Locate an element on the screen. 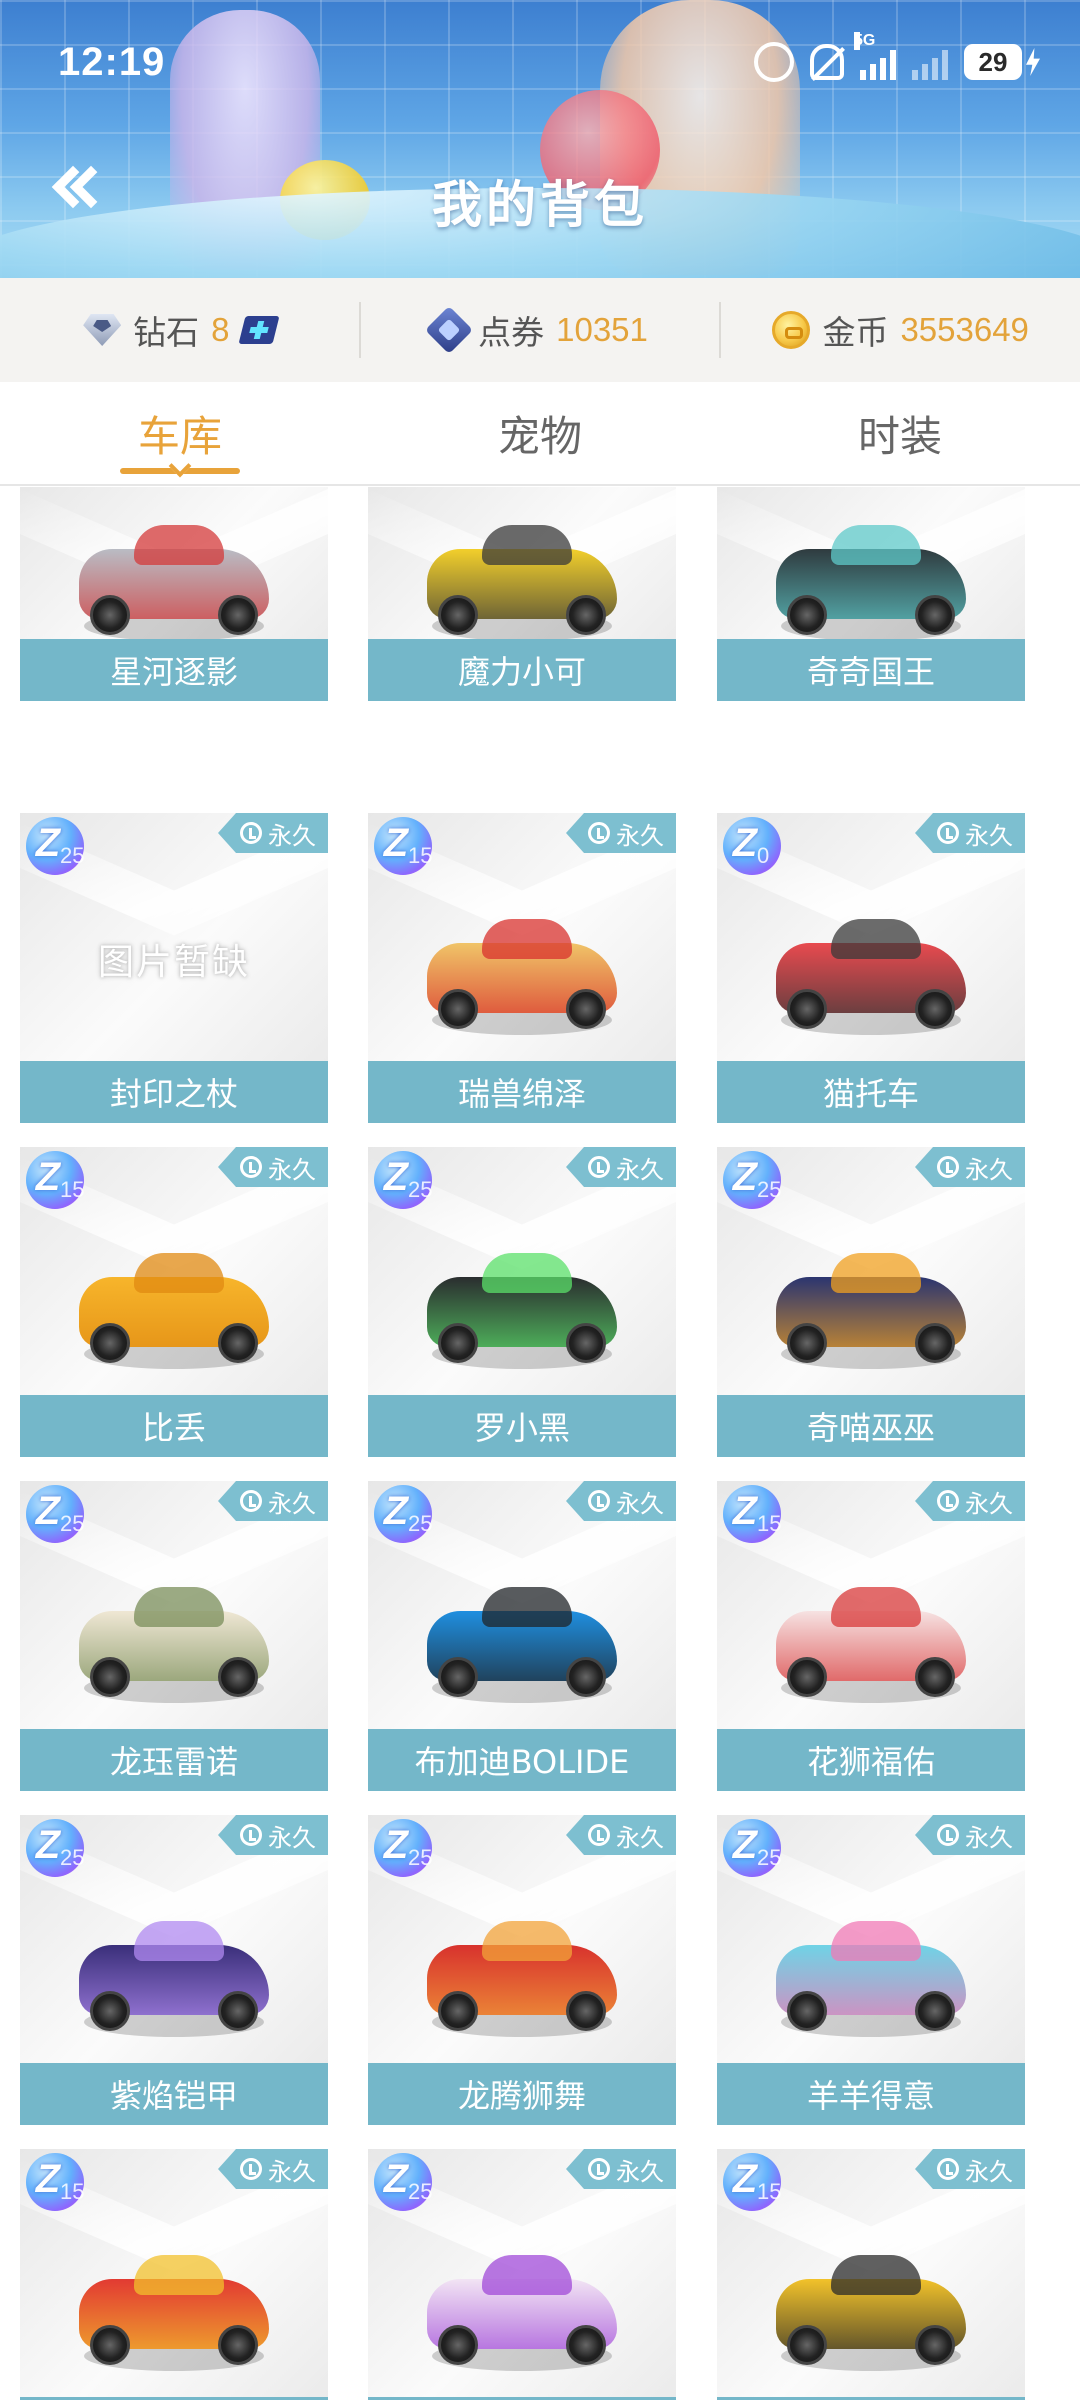 Image resolution: width=1080 pixels, height=2400 pixels. add-diamond-button is located at coordinates (259, 330).